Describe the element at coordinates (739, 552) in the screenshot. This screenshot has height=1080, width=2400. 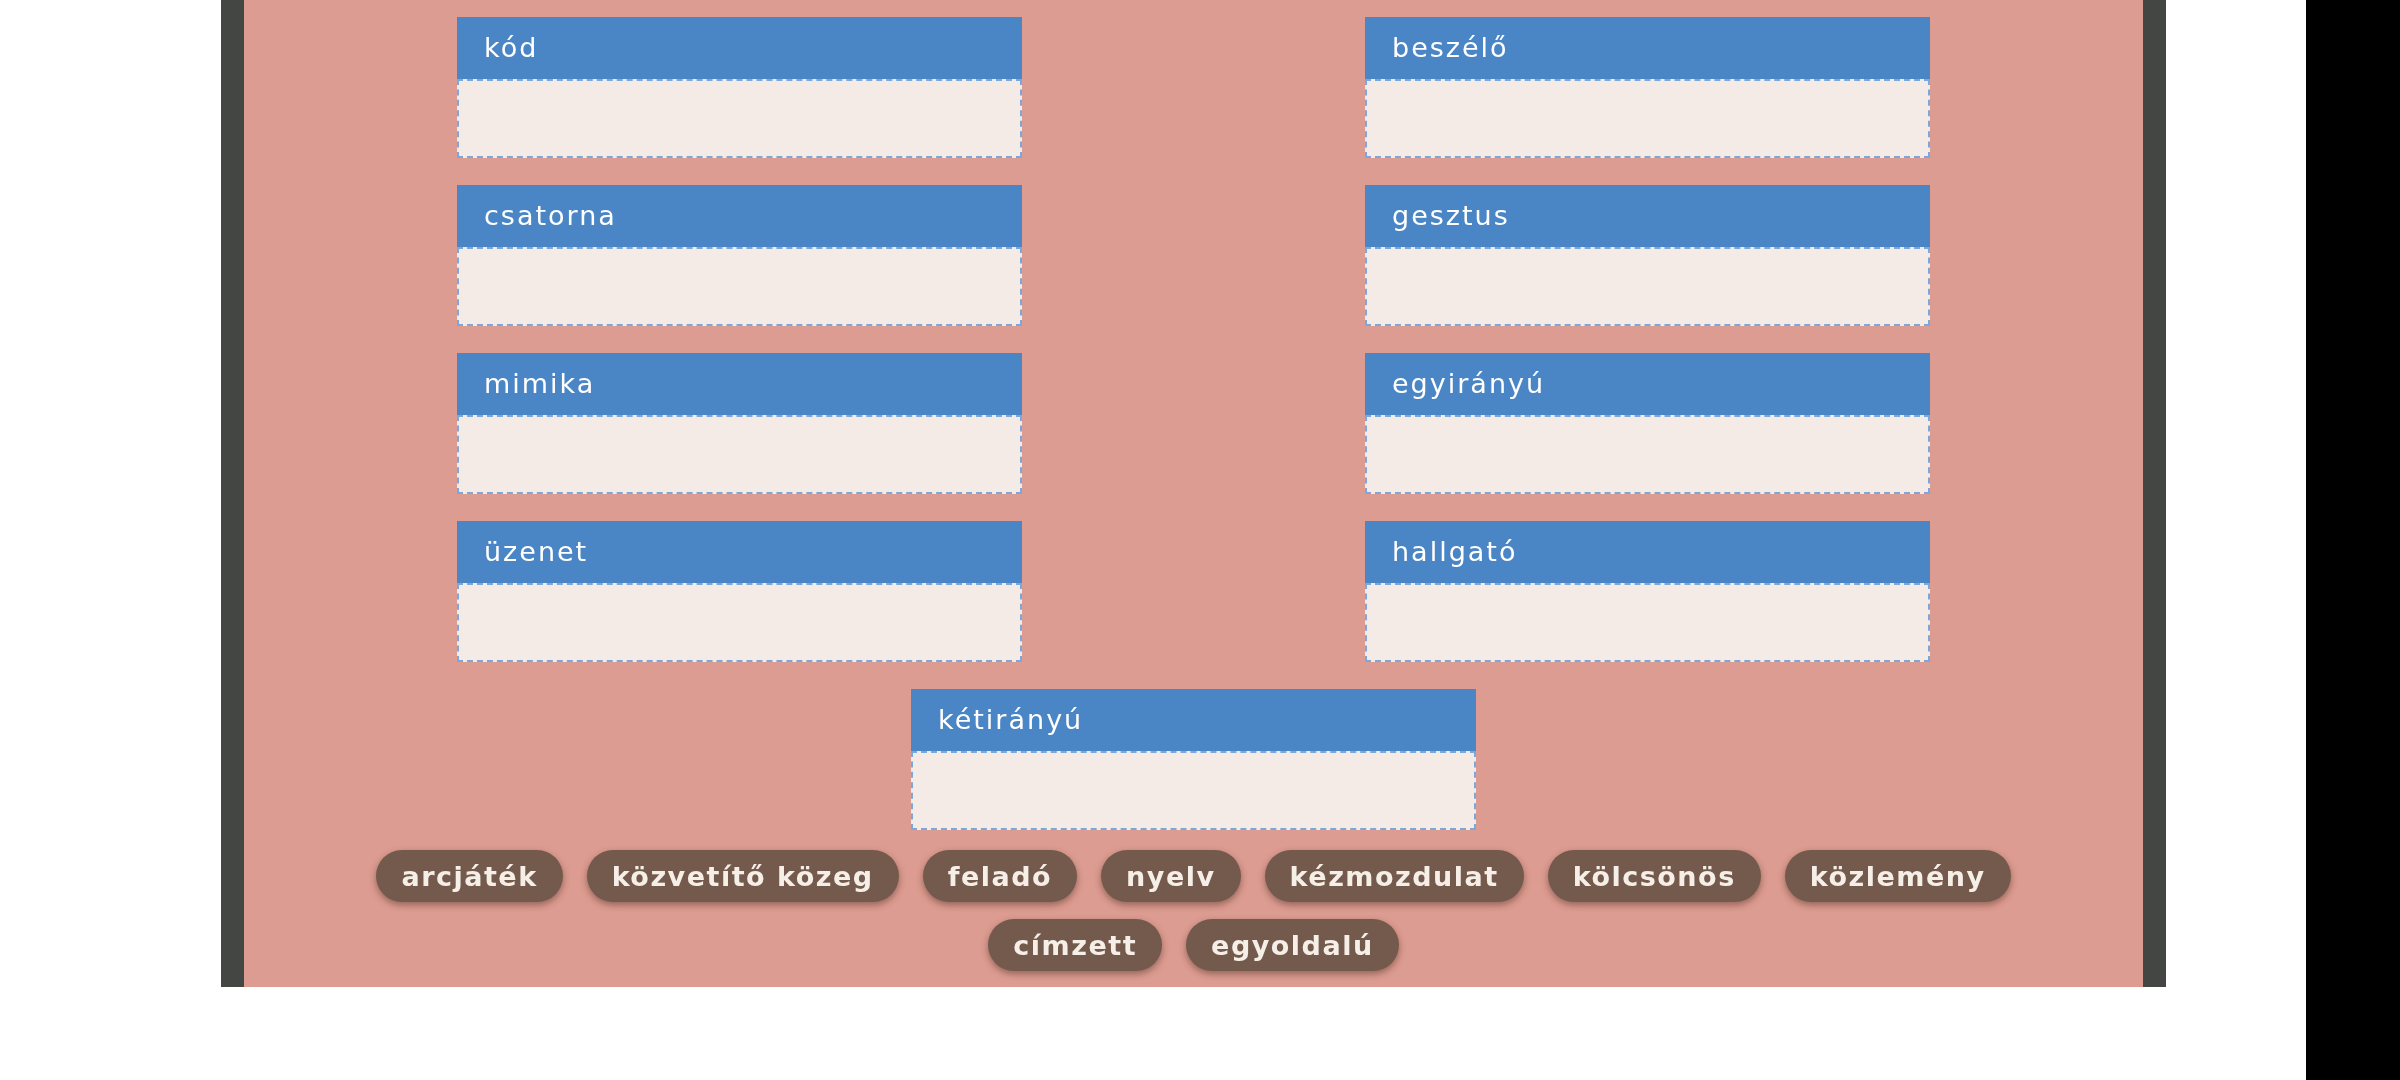
I see `category-header: üzenet` at that location.